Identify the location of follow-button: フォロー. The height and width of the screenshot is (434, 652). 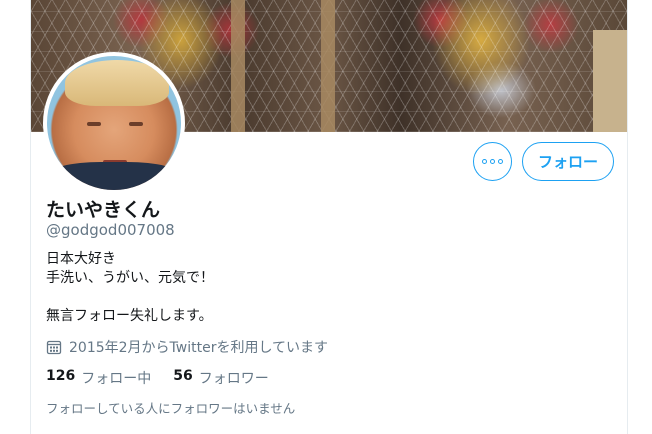
(568, 161).